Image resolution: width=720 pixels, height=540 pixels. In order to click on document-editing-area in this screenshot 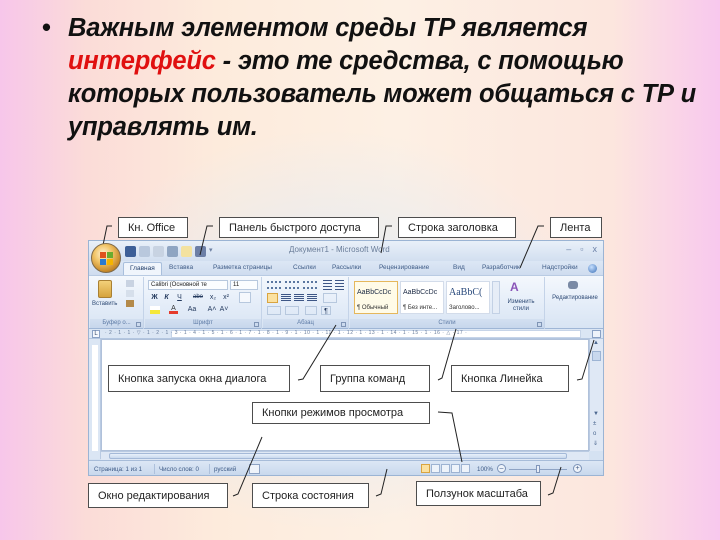, I will do `click(345, 395)`.